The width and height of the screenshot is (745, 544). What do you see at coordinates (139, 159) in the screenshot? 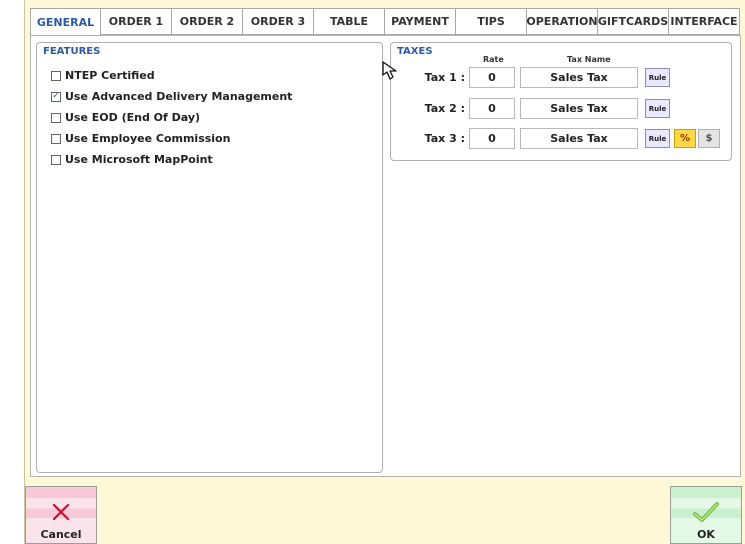
I see `mappoint-label: Use Microsoft MapPoint` at bounding box center [139, 159].